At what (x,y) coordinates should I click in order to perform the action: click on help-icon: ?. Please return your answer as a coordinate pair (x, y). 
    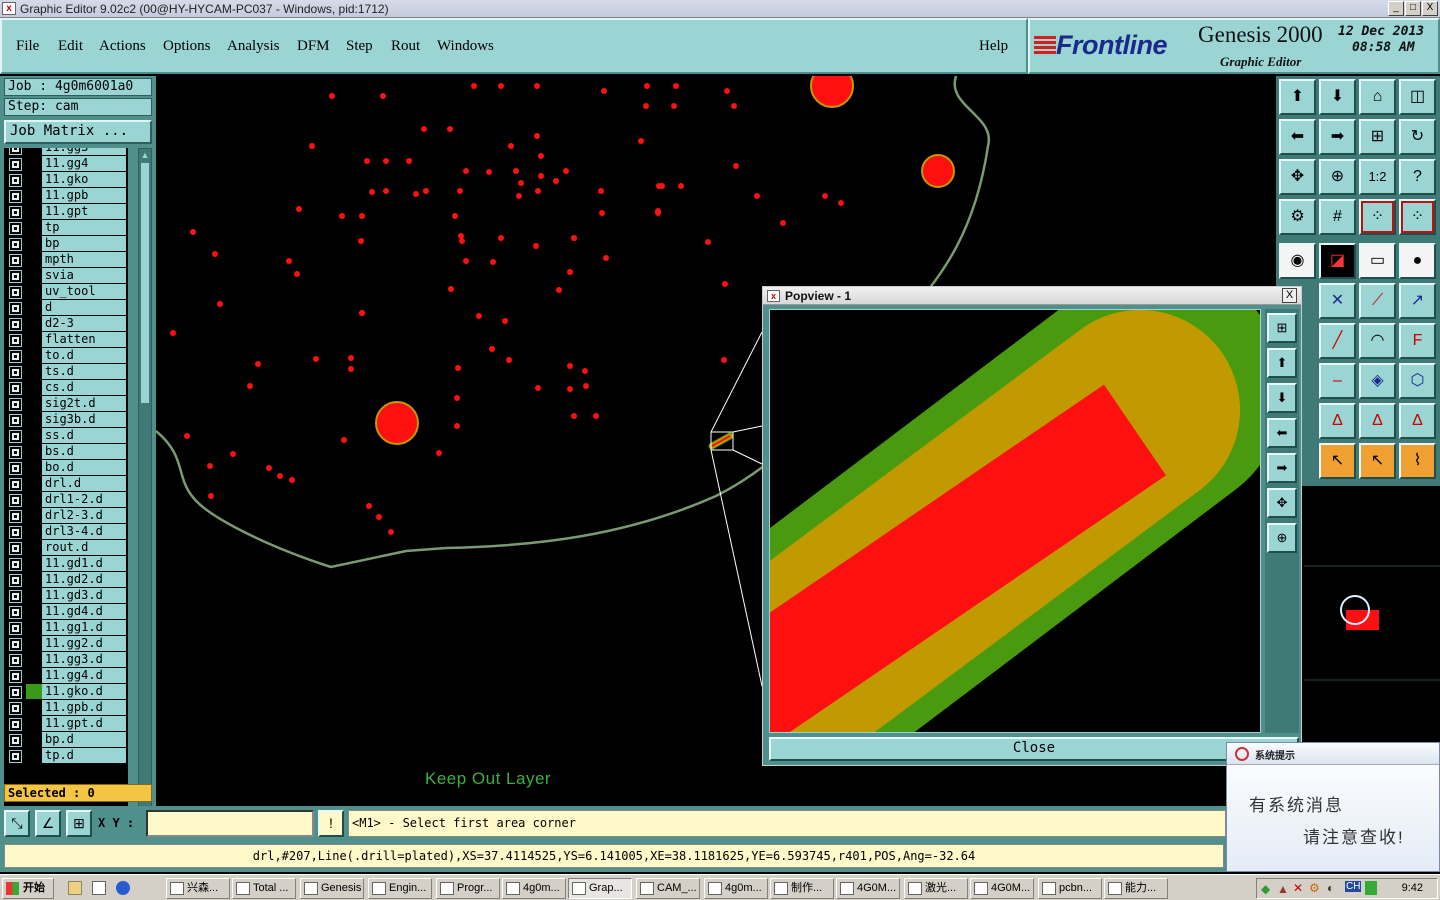
    Looking at the image, I should click on (1417, 177).